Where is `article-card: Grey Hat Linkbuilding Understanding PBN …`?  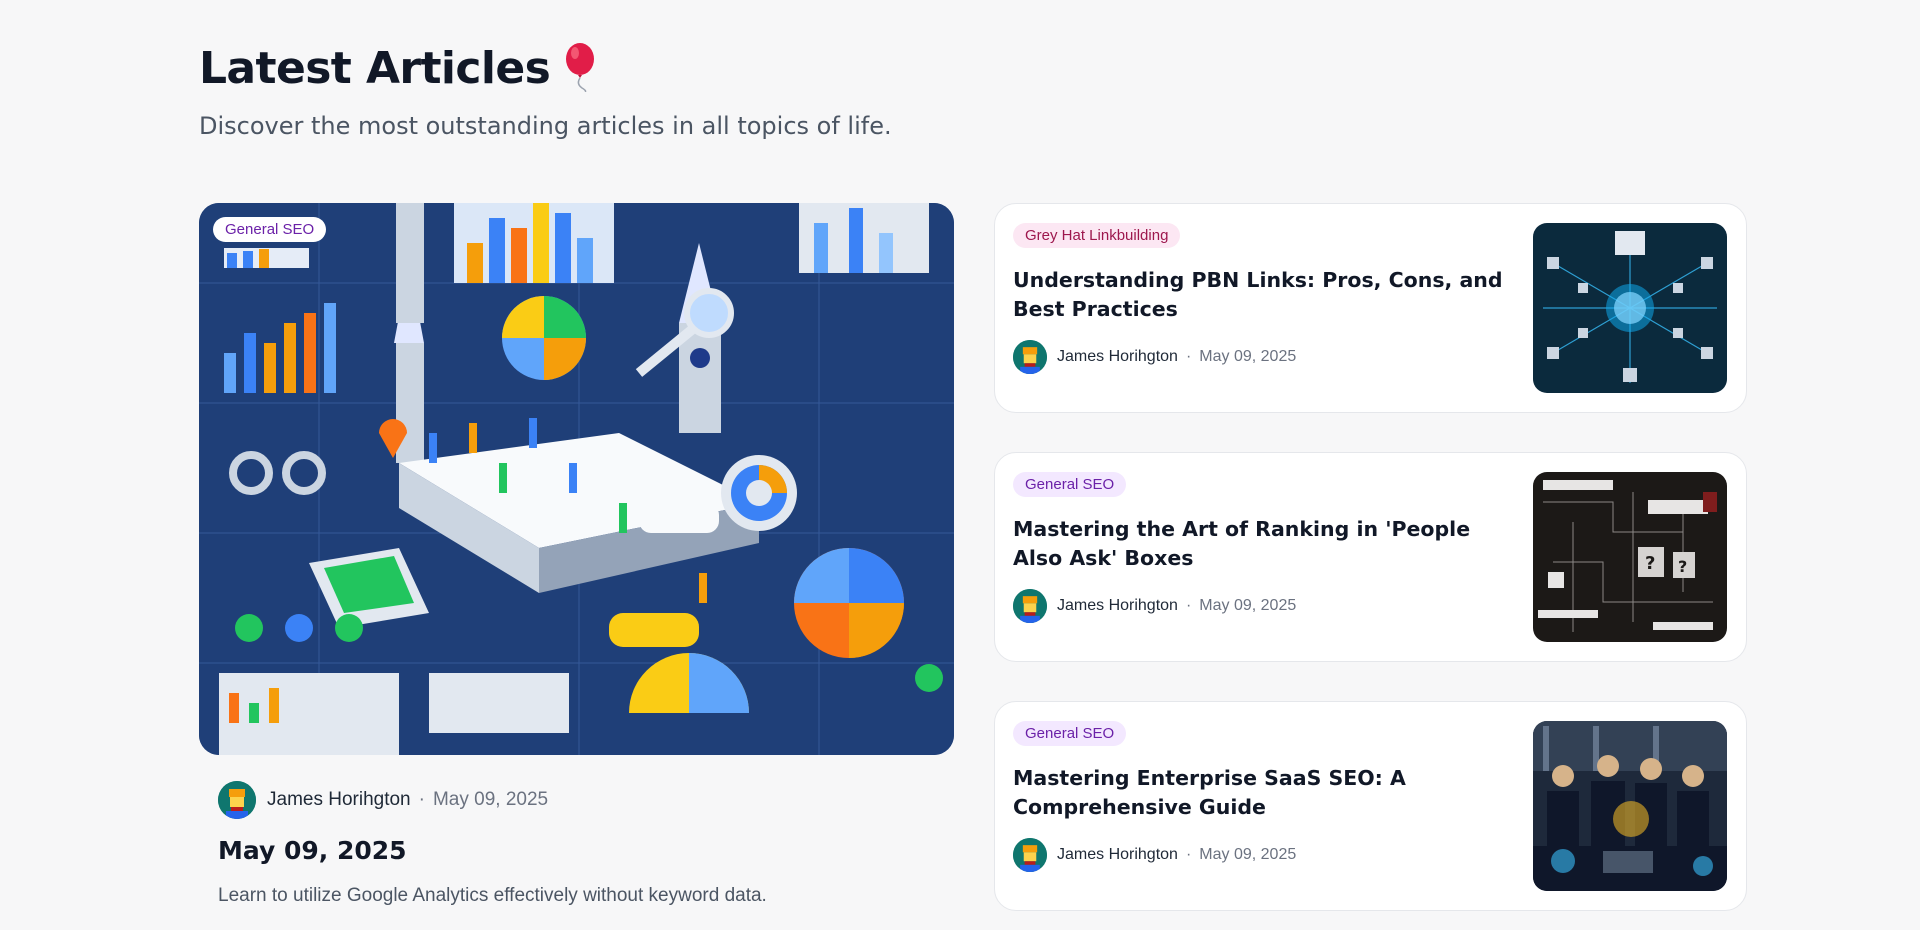 article-card: Grey Hat Linkbuilding Understanding PBN … is located at coordinates (1370, 308).